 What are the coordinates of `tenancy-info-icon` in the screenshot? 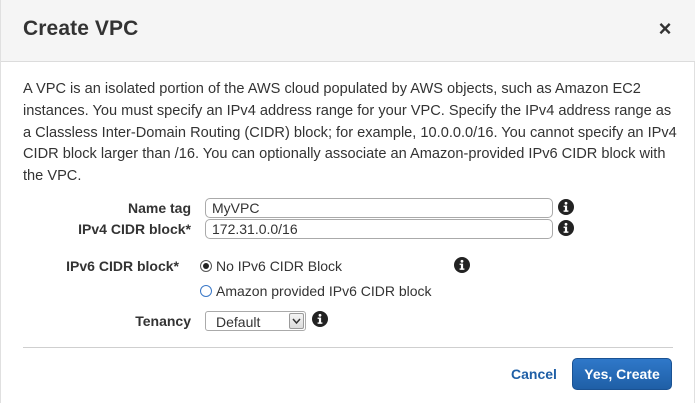 It's located at (320, 319).